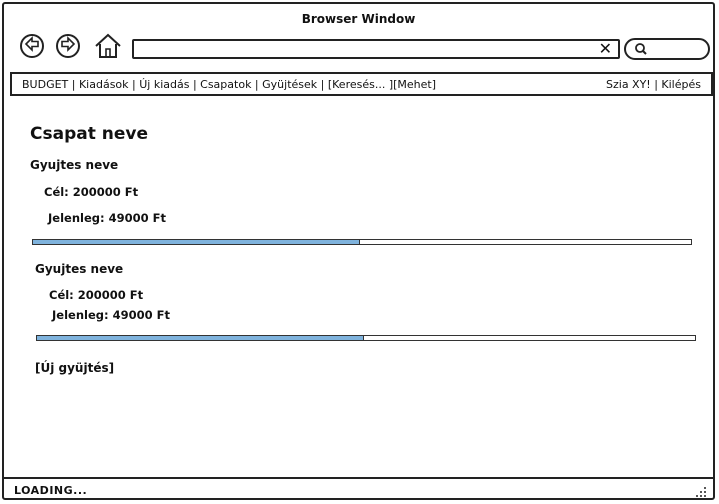 The height and width of the screenshot is (504, 719). Describe the element at coordinates (74, 368) in the screenshot. I see `new-collection-link: [Új gyüjtés]` at that location.